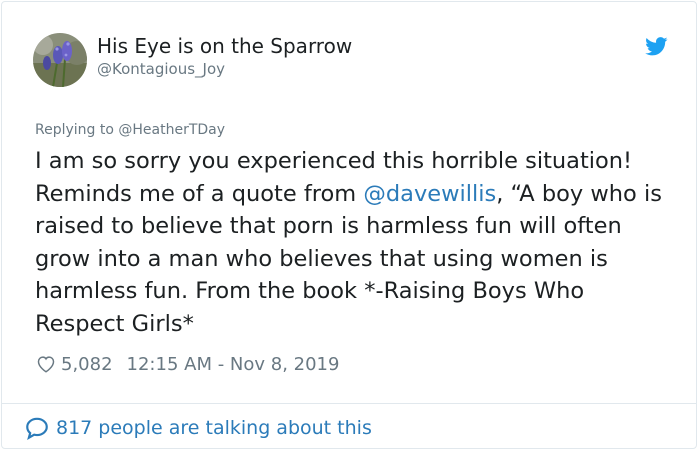 This screenshot has height=452, width=700. I want to click on replying-to-prefix: Replying to, so click(77, 130).